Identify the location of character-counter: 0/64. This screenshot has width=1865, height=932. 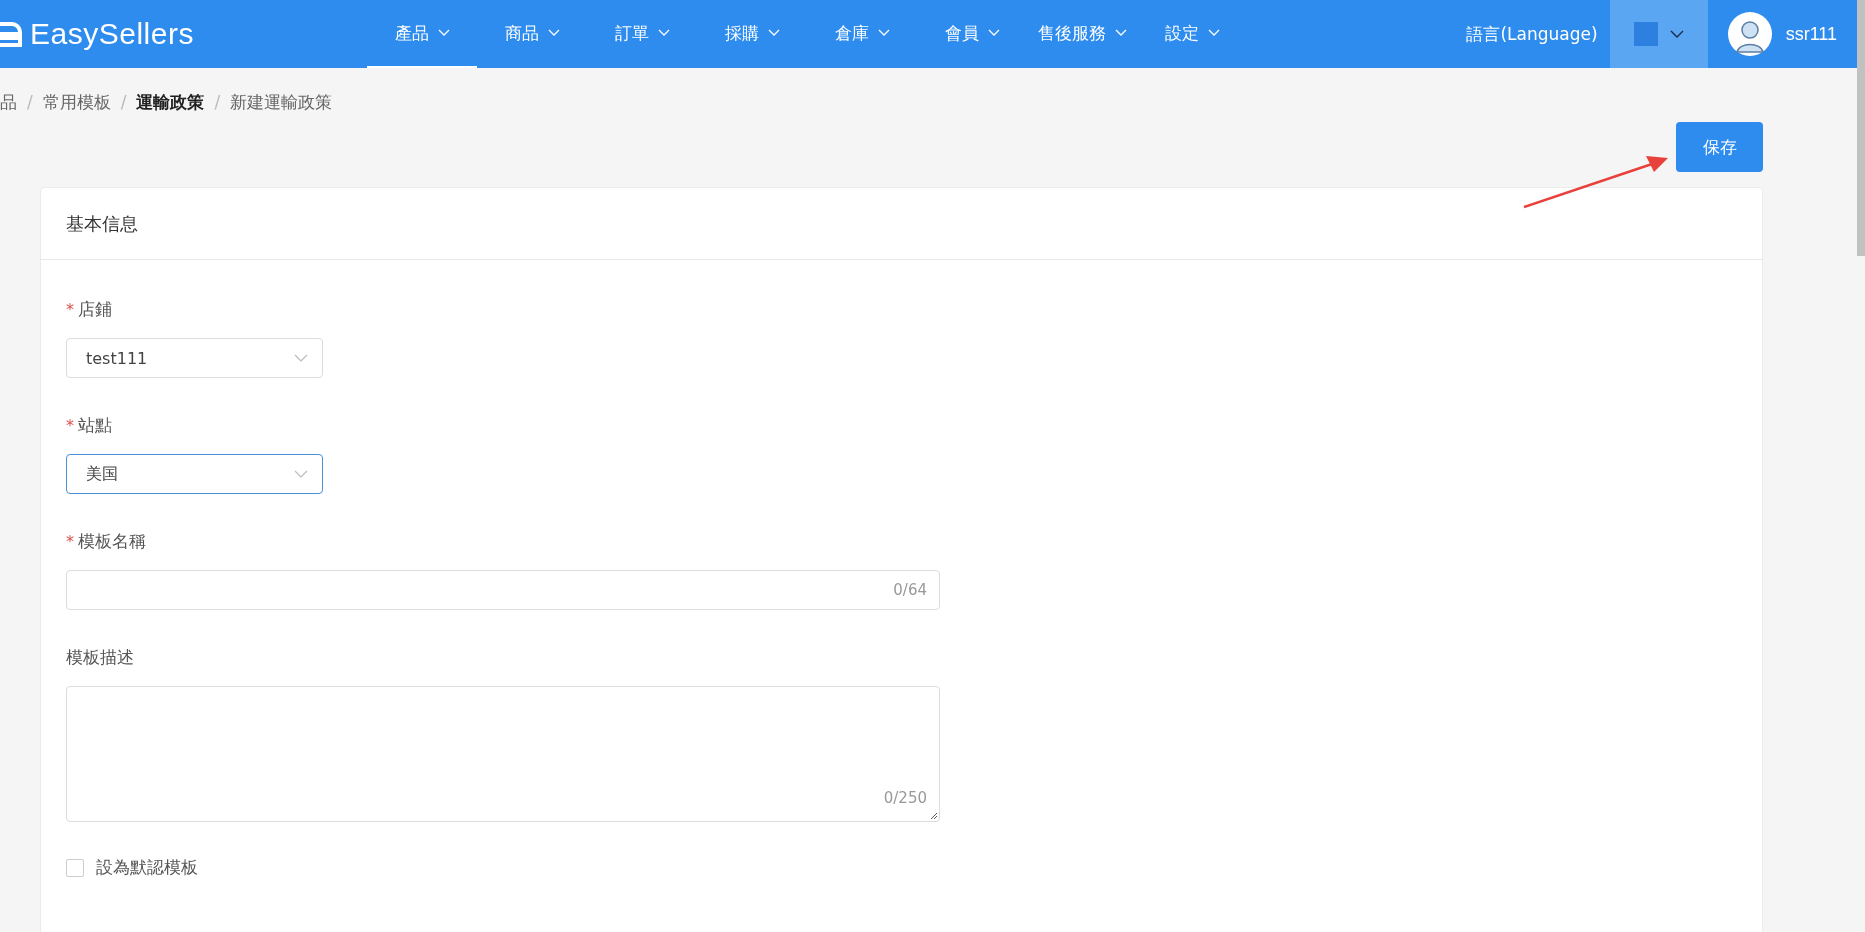
(910, 590).